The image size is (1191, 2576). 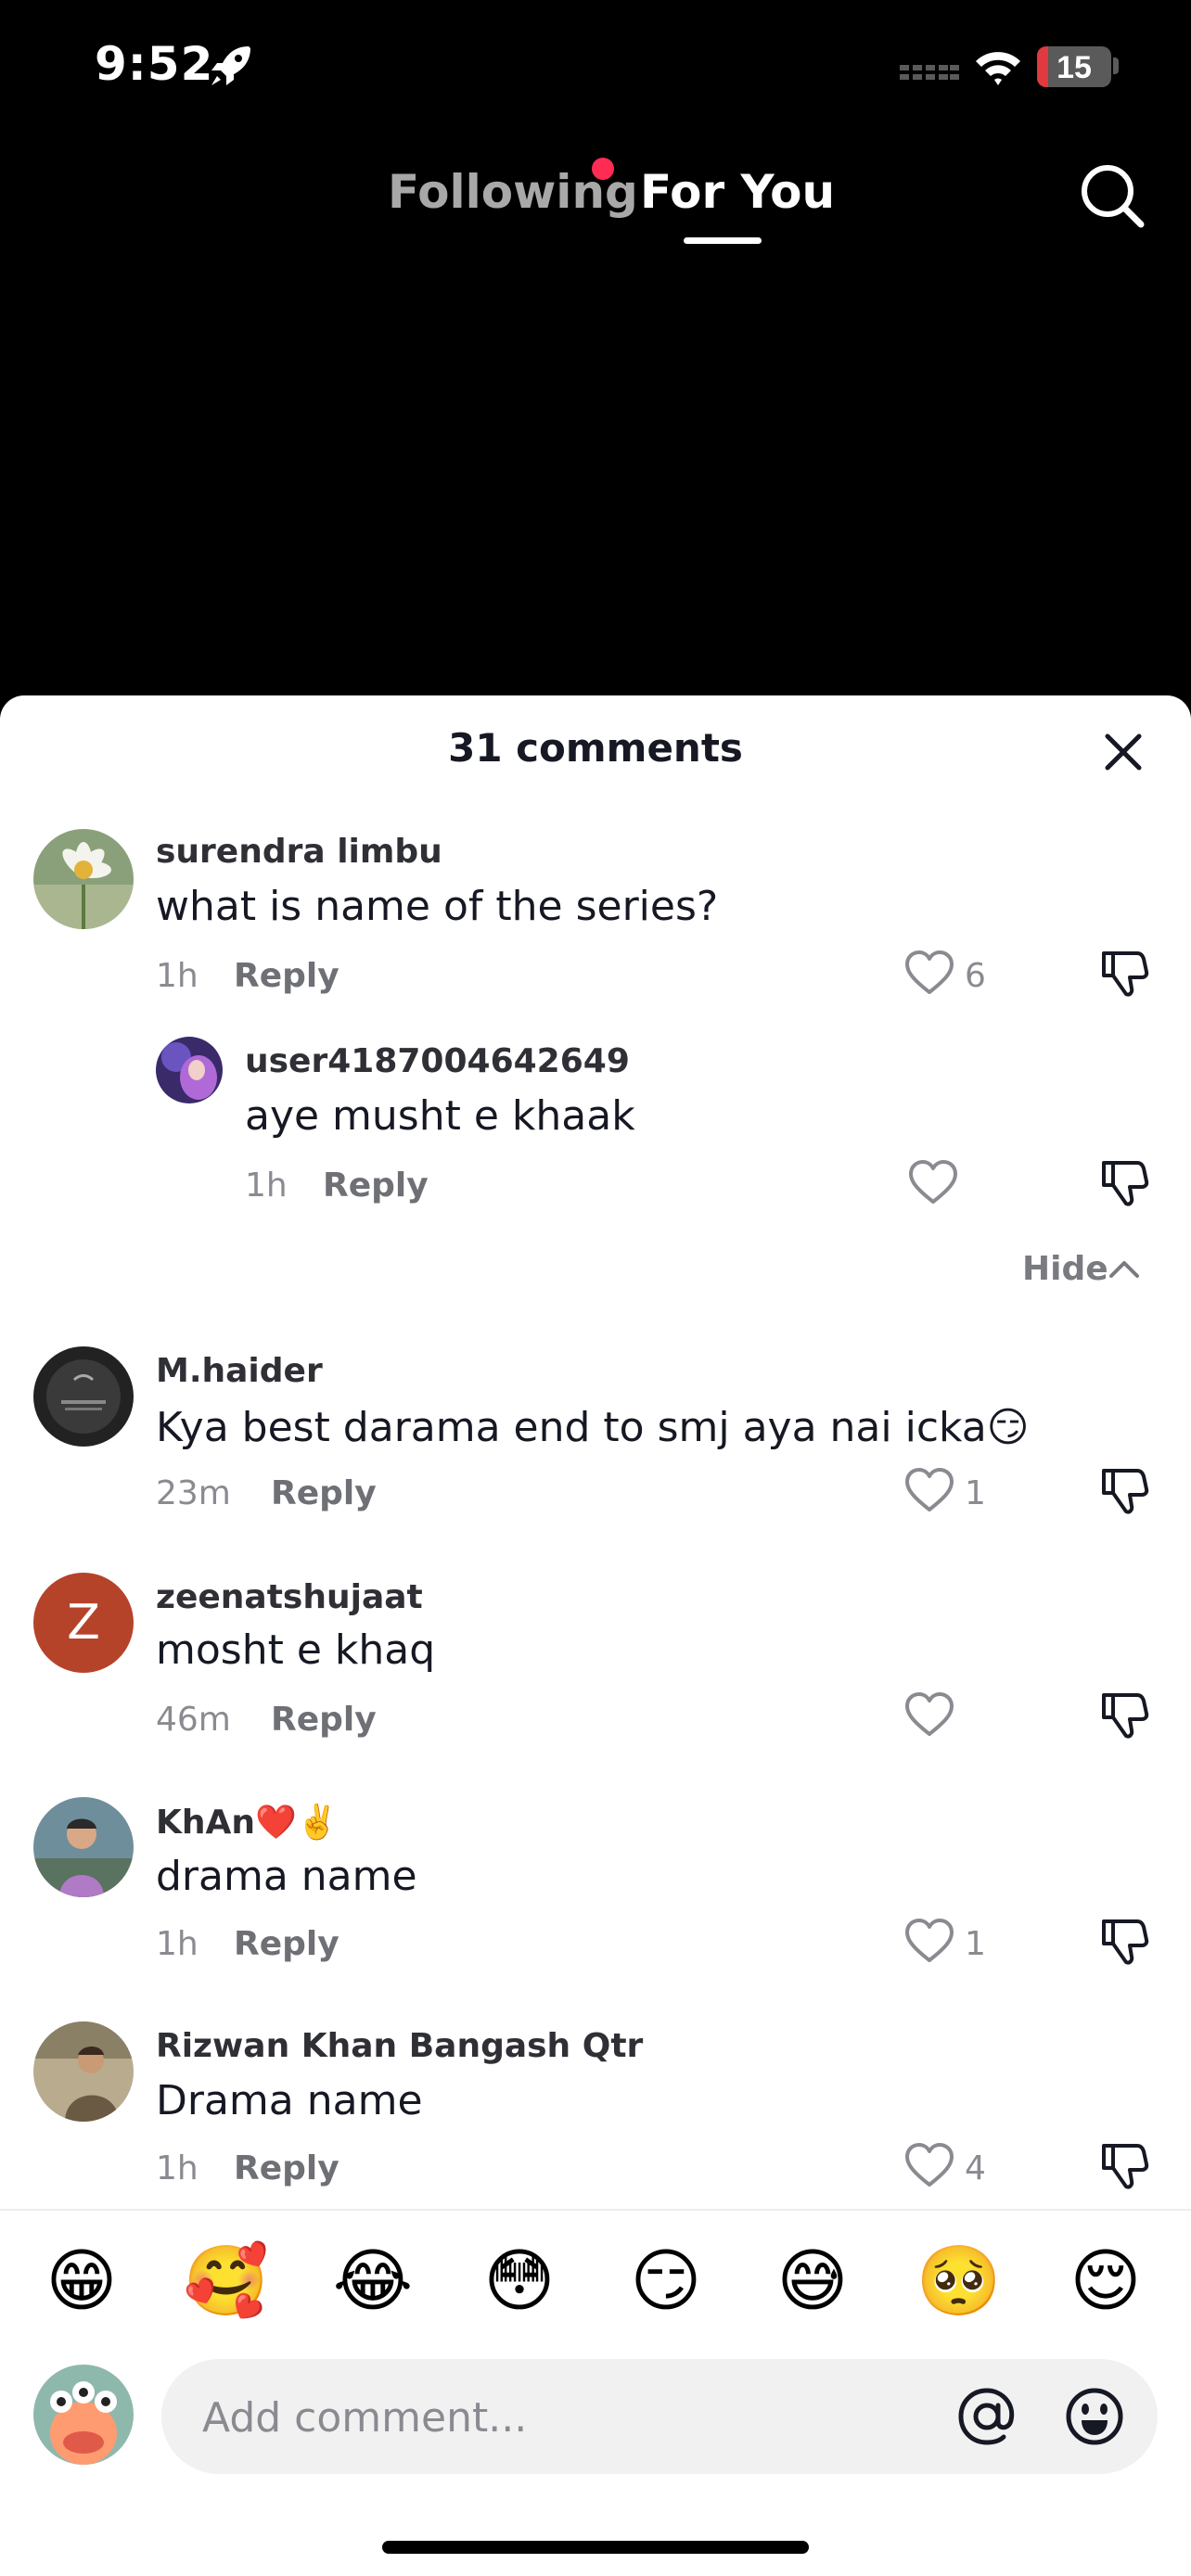 What do you see at coordinates (193, 1493) in the screenshot?
I see `comment-time: 23m` at bounding box center [193, 1493].